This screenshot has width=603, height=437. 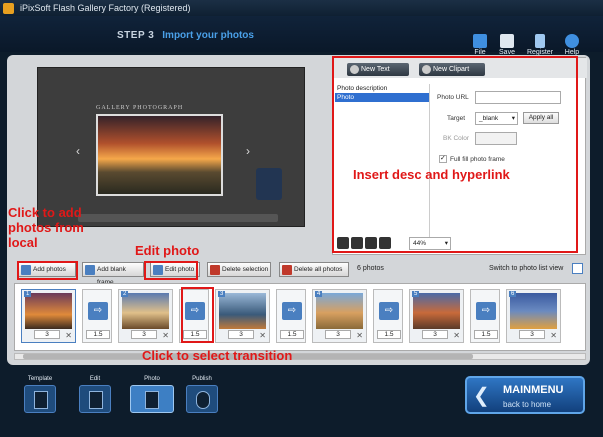 I want to click on mainmenu-title: MAINMENU, so click(x=533, y=390).